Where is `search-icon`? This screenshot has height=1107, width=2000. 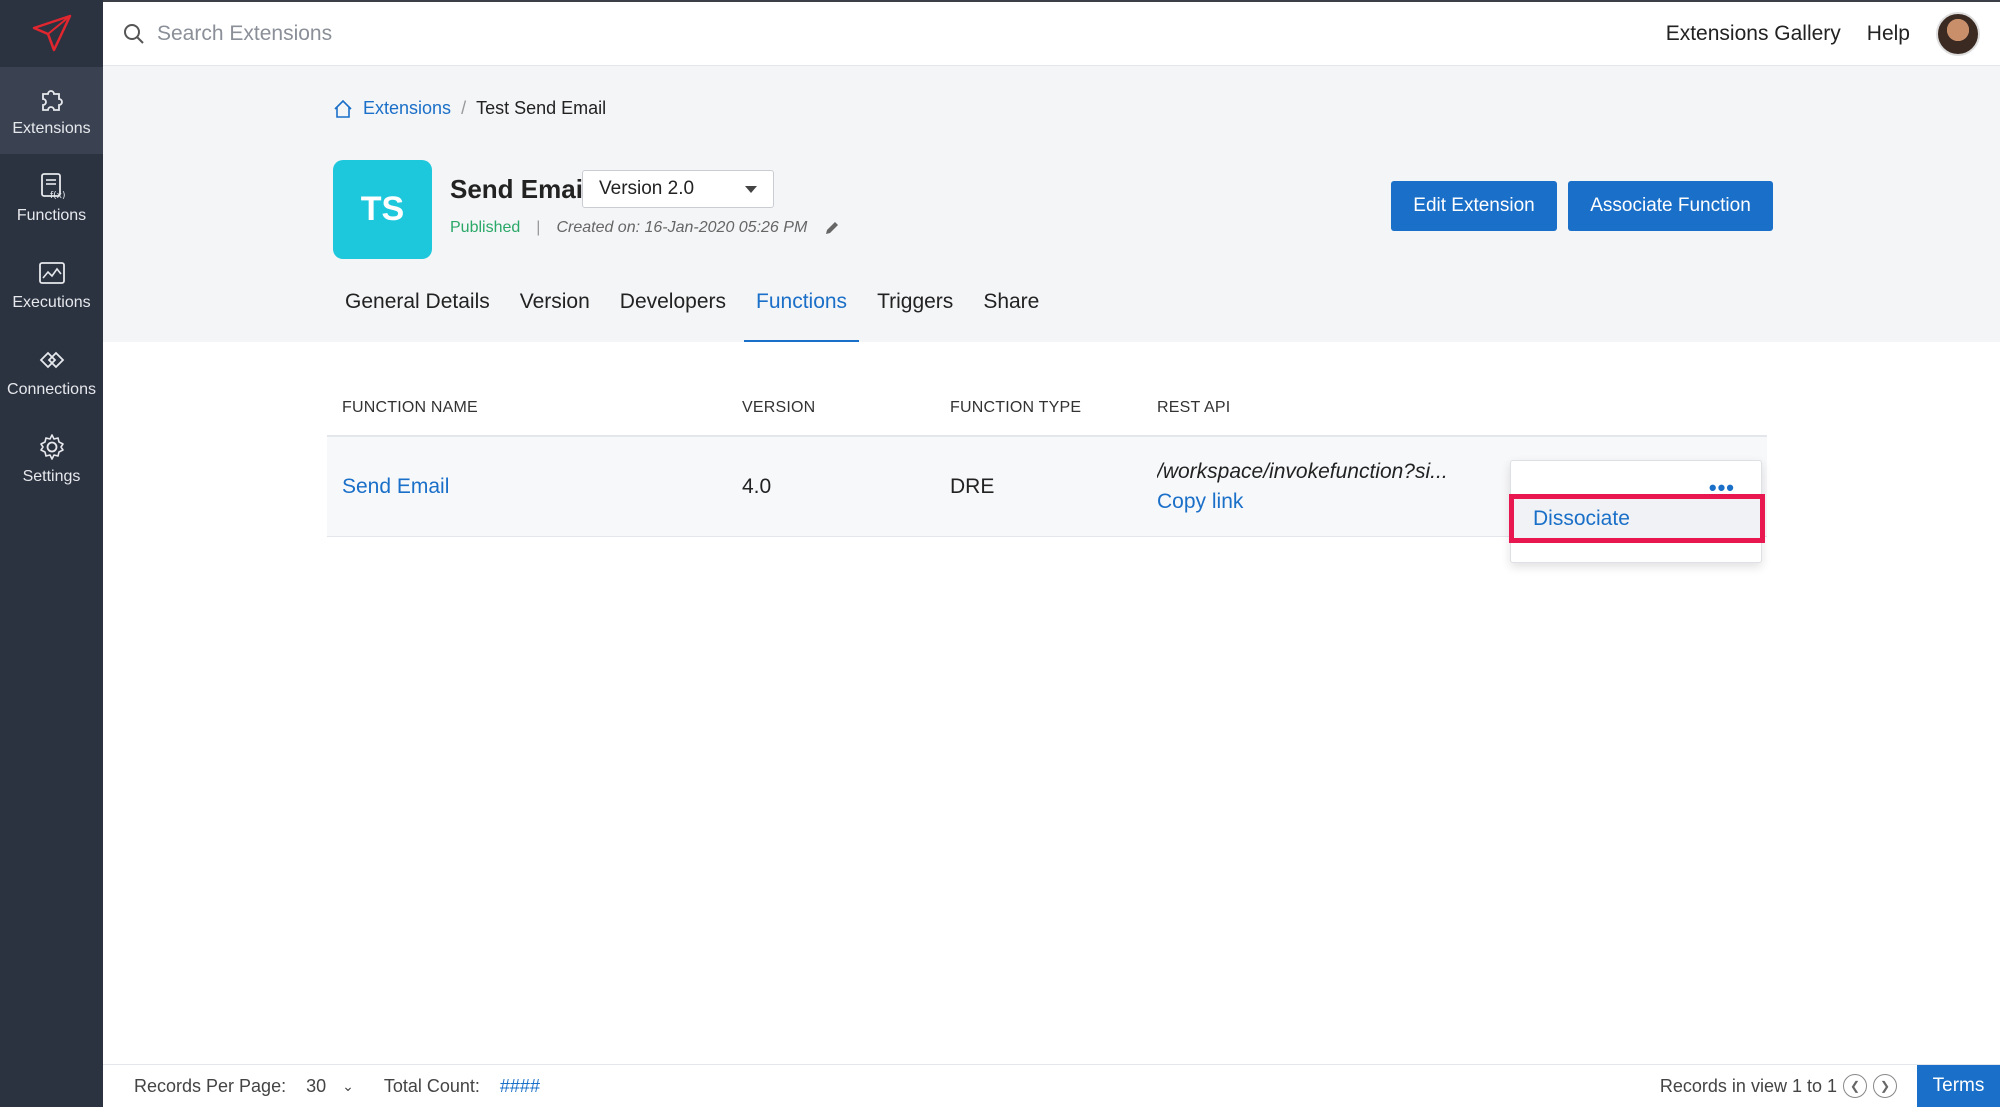 search-icon is located at coordinates (134, 33).